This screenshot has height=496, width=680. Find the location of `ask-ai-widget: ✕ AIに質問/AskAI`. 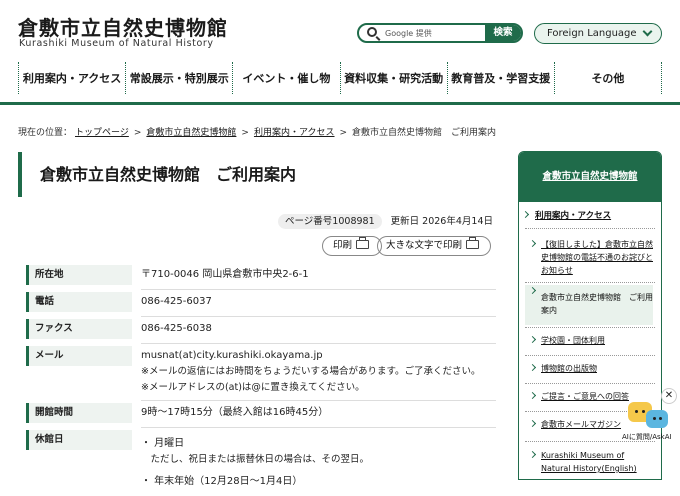

ask-ai-widget: ✕ AIに質問/AskAI is located at coordinates (651, 418).